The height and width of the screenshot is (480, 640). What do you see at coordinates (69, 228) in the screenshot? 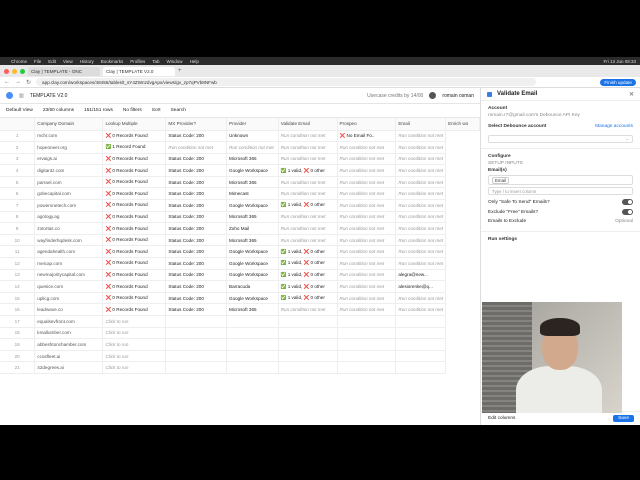
I see `table-cell: zotortas.co` at bounding box center [69, 228].